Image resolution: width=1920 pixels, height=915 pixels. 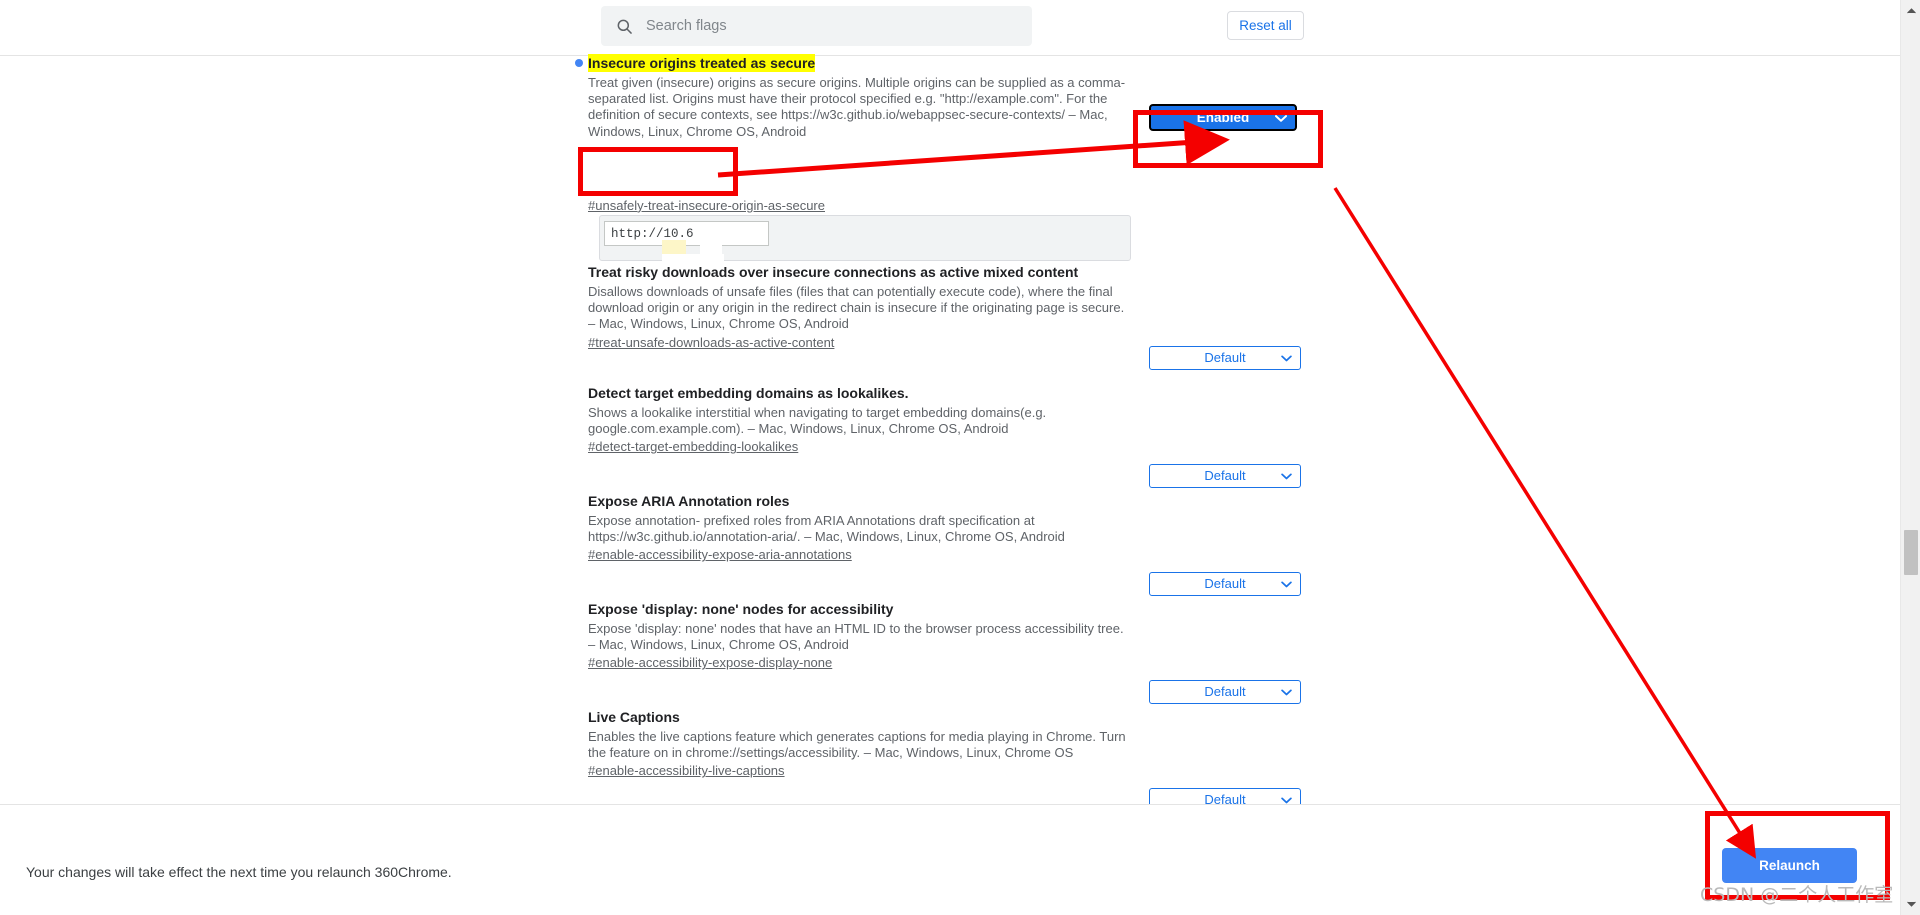 I want to click on flag-title: Insecure origins treated as secure, so click(x=702, y=63).